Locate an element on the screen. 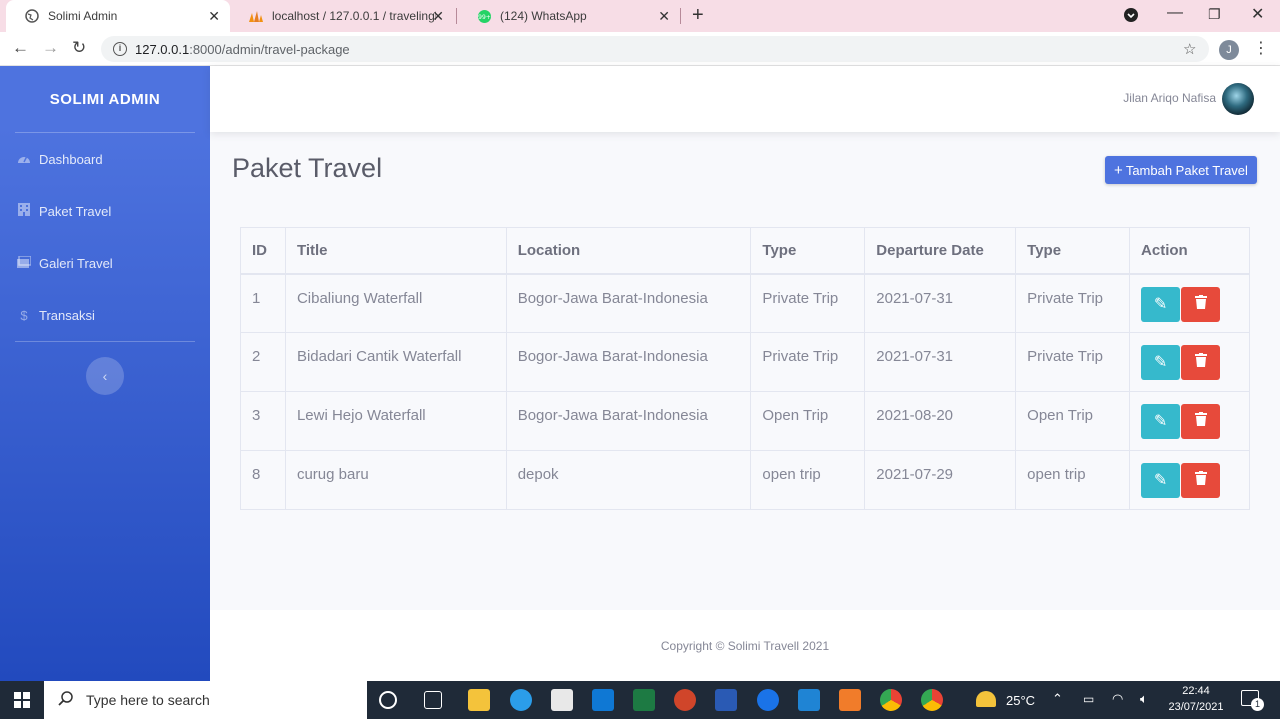 The height and width of the screenshot is (719, 1280). powerpoint-icon is located at coordinates (685, 700).